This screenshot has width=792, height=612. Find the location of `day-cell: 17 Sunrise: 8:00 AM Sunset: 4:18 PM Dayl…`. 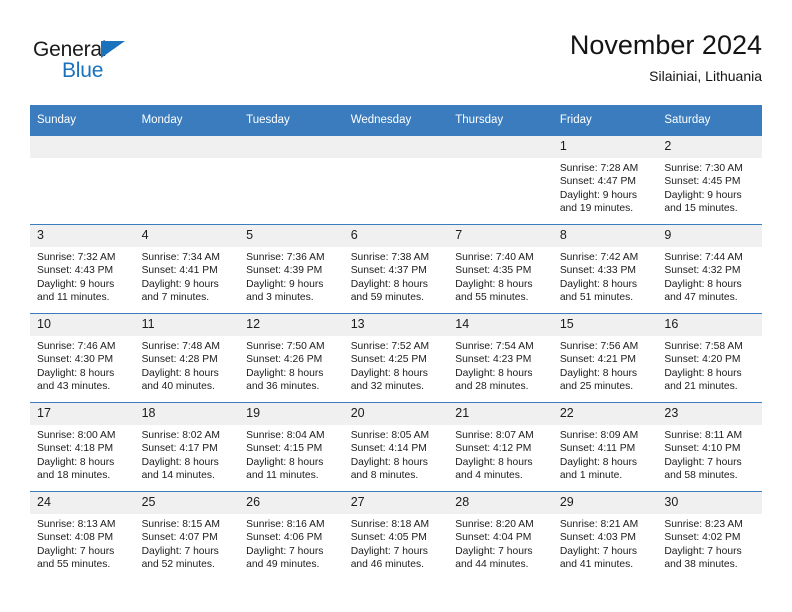

day-cell: 17 Sunrise: 8:00 AM Sunset: 4:18 PM Dayl… is located at coordinates (82, 447).